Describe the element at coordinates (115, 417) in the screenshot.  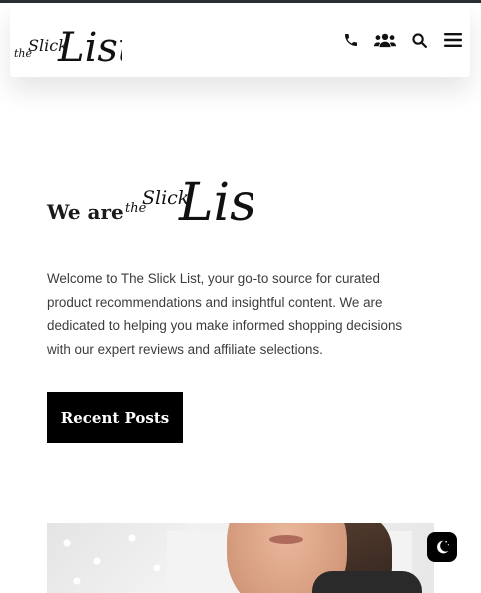
I see `recent-posts-button: Recent Posts` at that location.